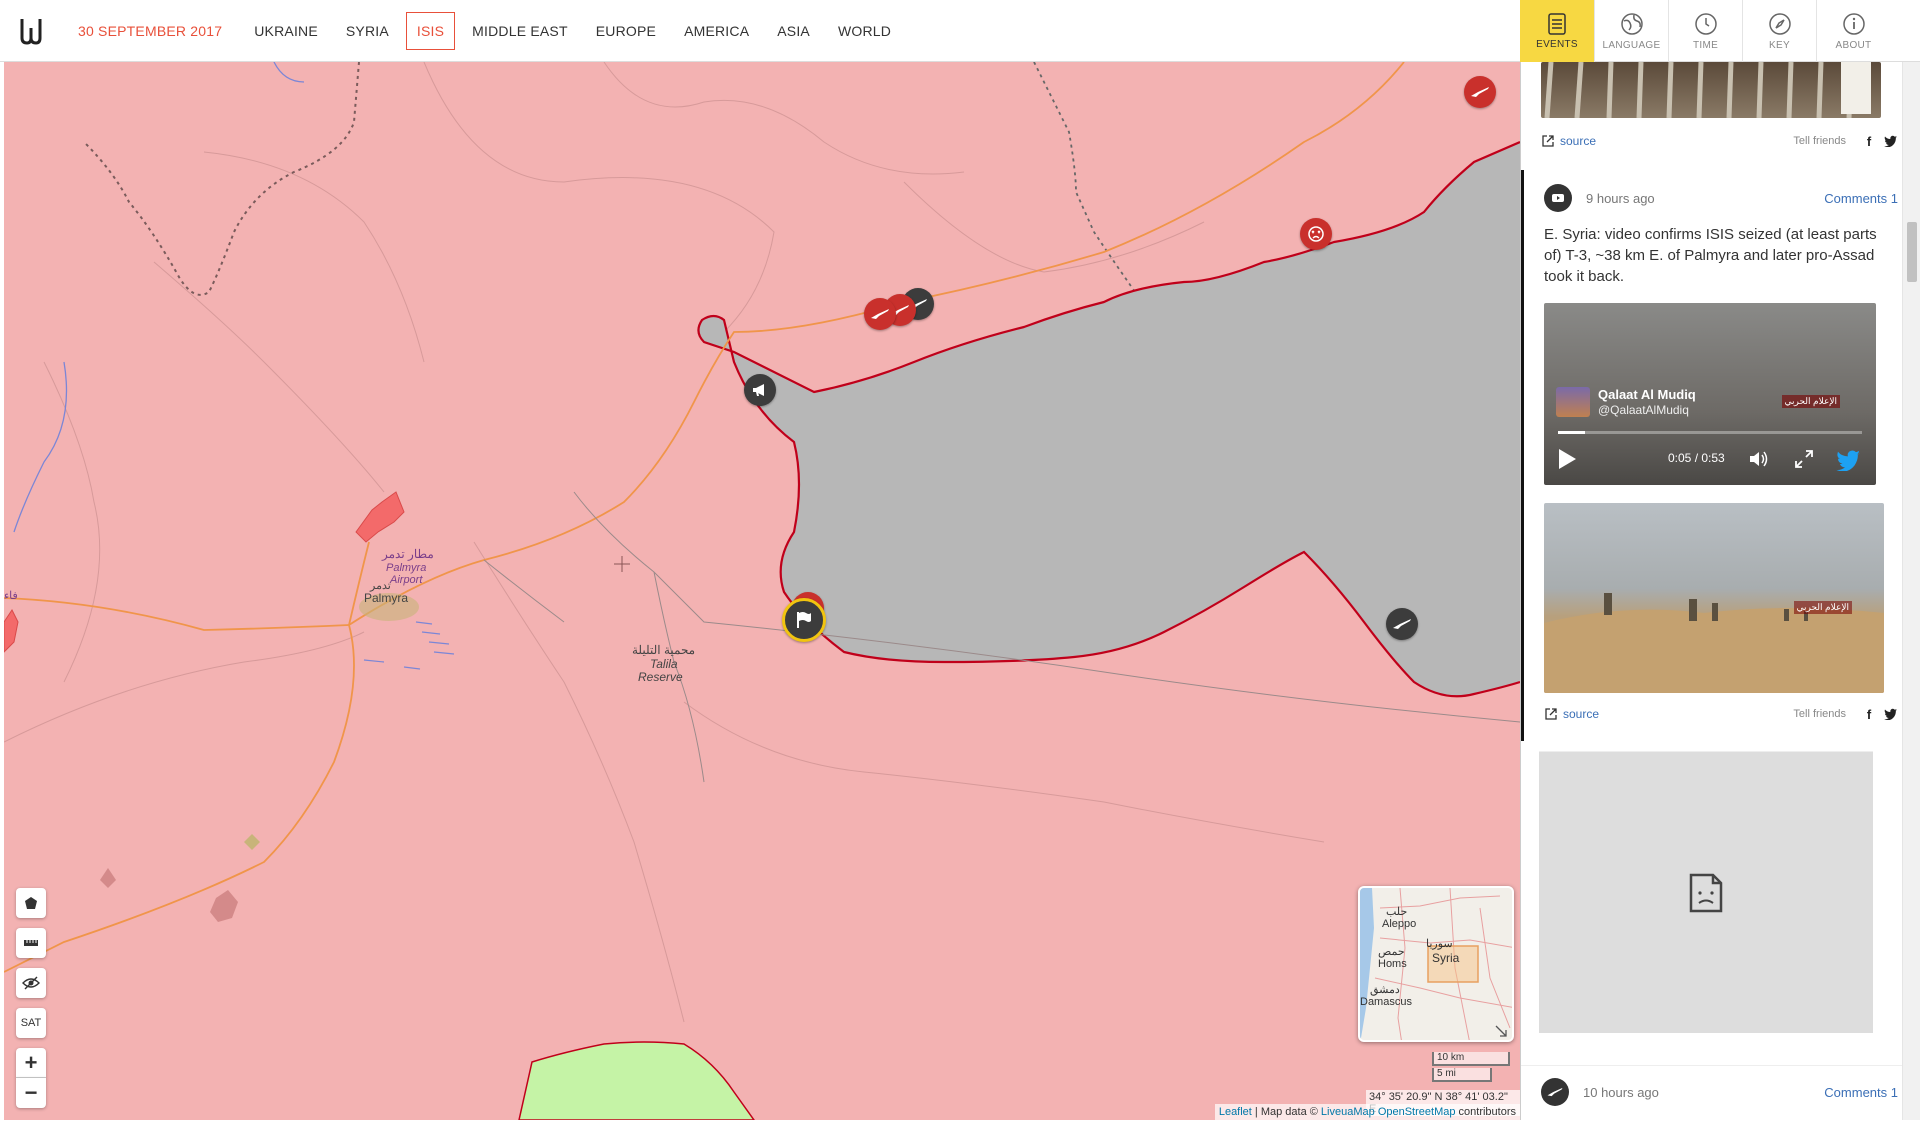 This screenshot has width=1920, height=1126. What do you see at coordinates (1485, 1112) in the screenshot?
I see `attribution-contributors: contributors` at bounding box center [1485, 1112].